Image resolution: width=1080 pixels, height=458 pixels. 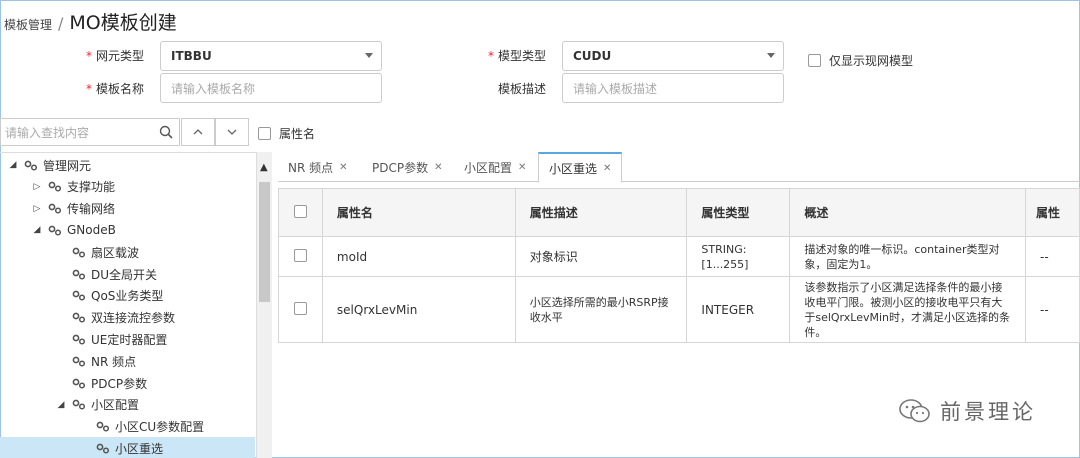 I want to click on tree-node: 双连接流控参数, so click(x=127, y=318).